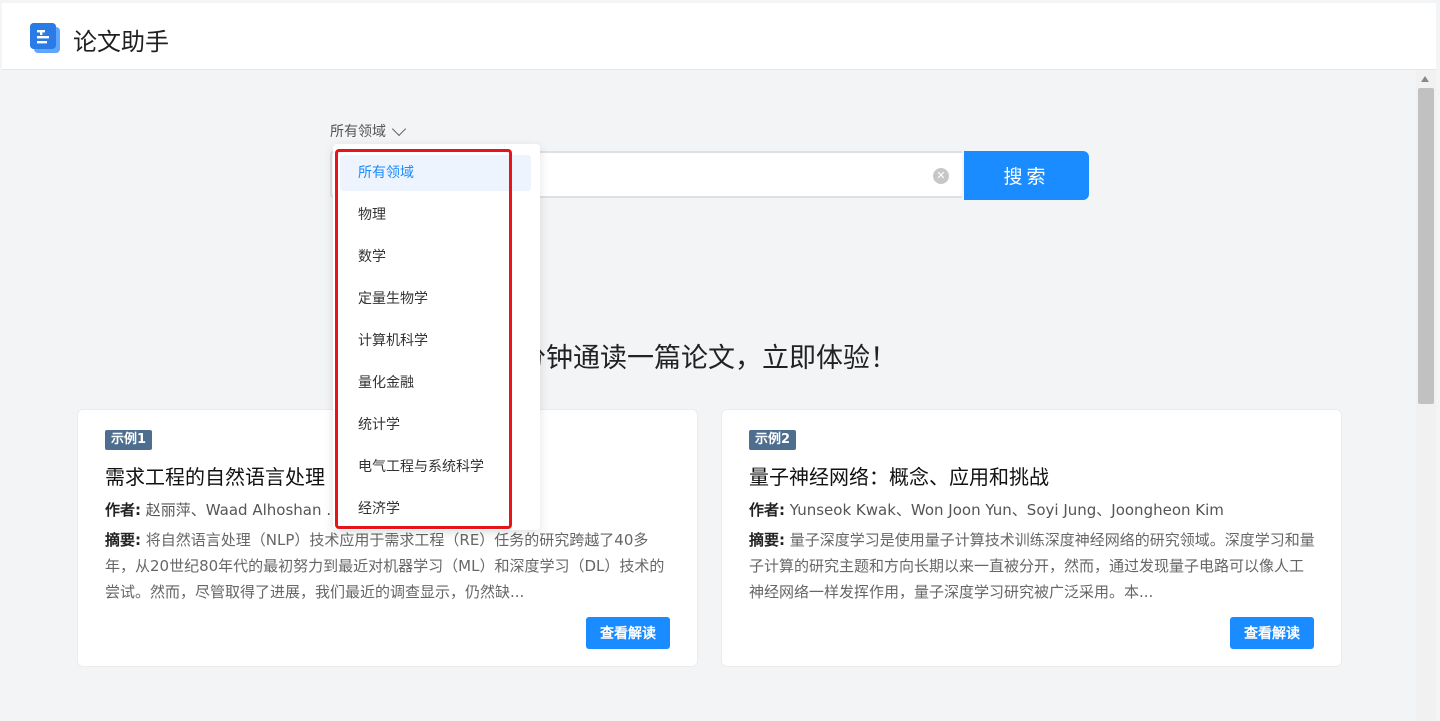  I want to click on dropdown-option-econ: 经济学, so click(435, 509).